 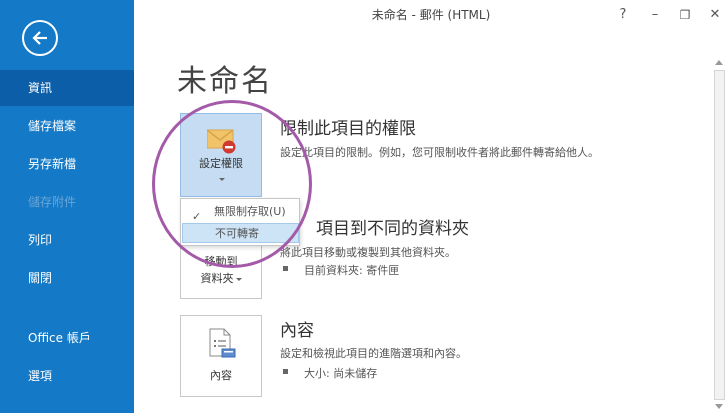 What do you see at coordinates (225, 81) in the screenshot?
I see `page-title: 未命名` at bounding box center [225, 81].